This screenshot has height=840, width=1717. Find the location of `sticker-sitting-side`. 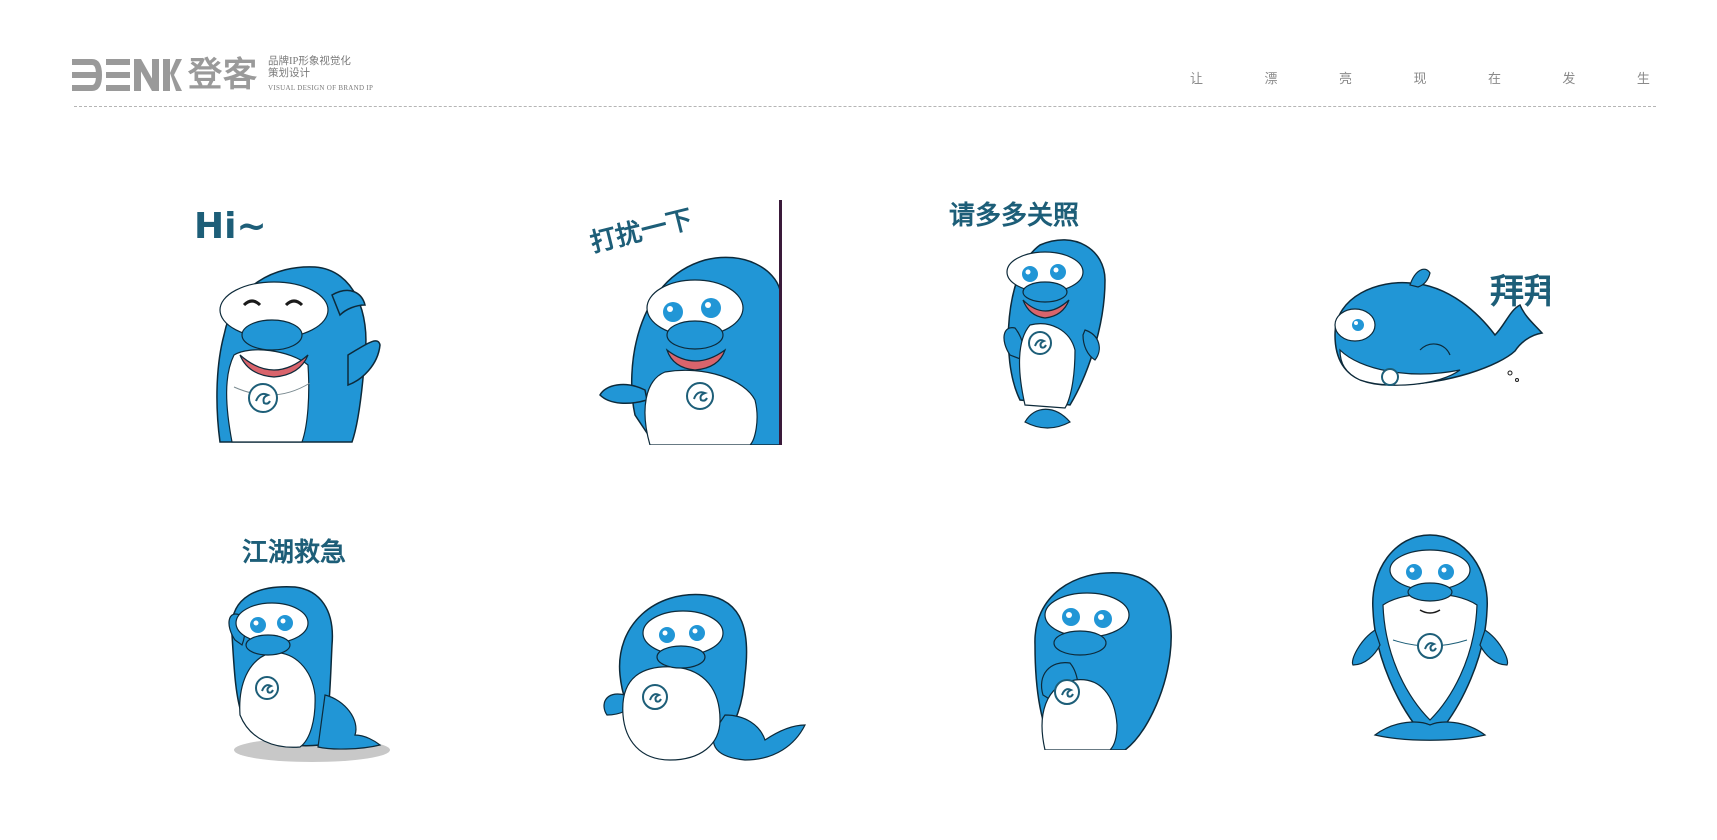

sticker-sitting-side is located at coordinates (704, 677).